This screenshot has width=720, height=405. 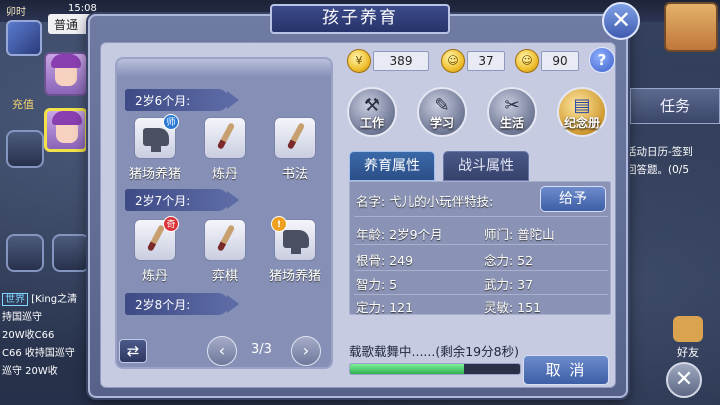 What do you see at coordinates (360, 19) in the screenshot?
I see `dialog-title: 孩子养育` at bounding box center [360, 19].